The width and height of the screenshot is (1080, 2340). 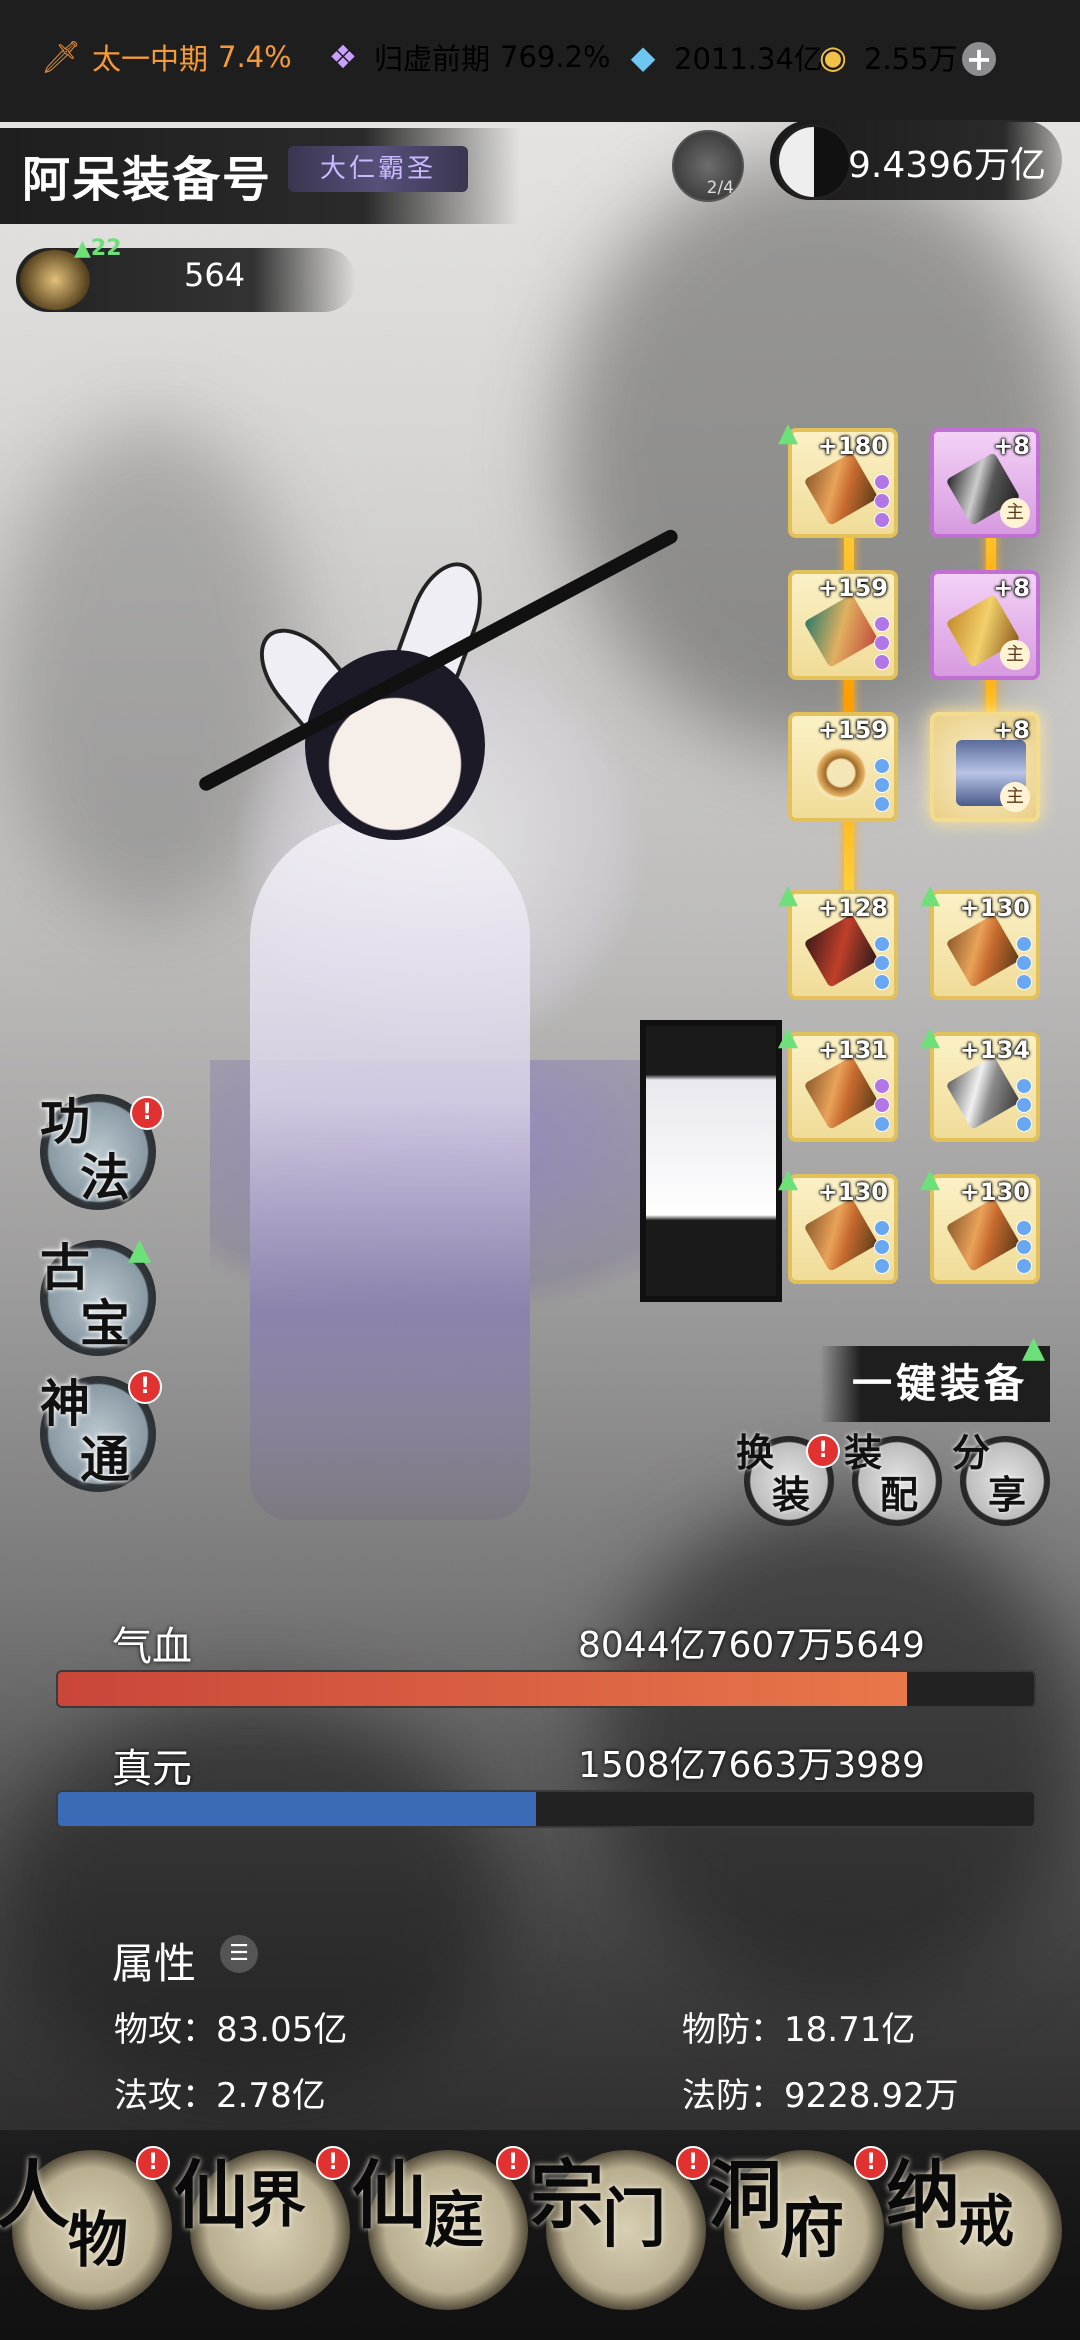 What do you see at coordinates (154, 1963) in the screenshot?
I see `attributes-title: 属性` at bounding box center [154, 1963].